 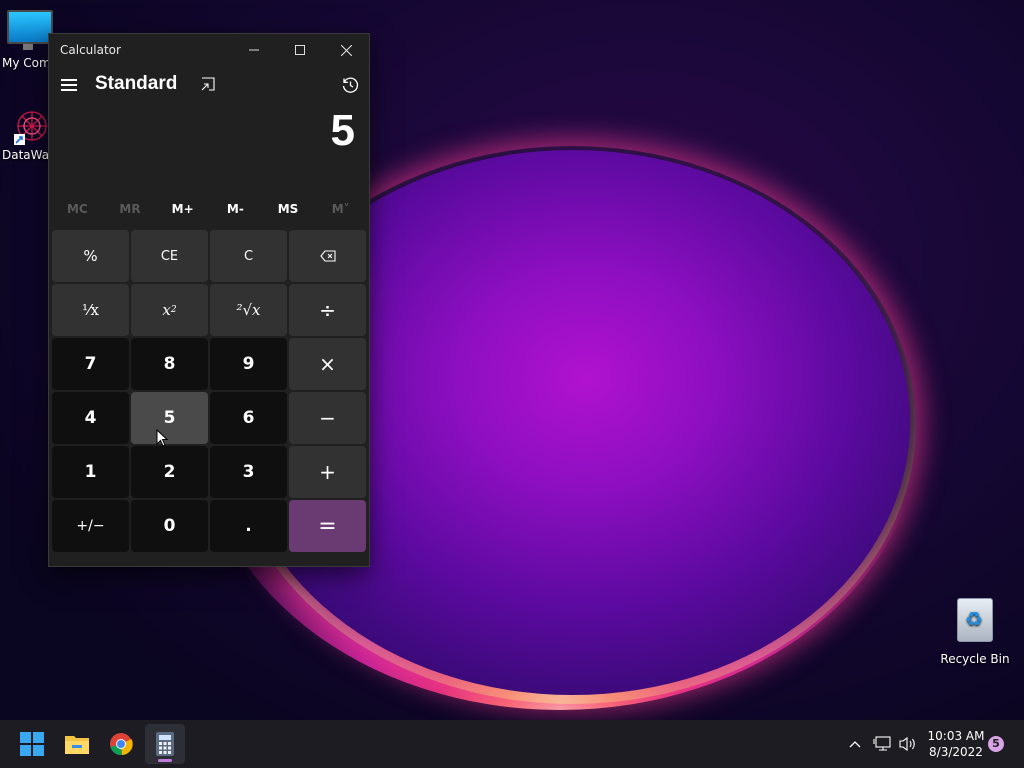 I want to click on digit-7-button: 7, so click(x=90, y=364).